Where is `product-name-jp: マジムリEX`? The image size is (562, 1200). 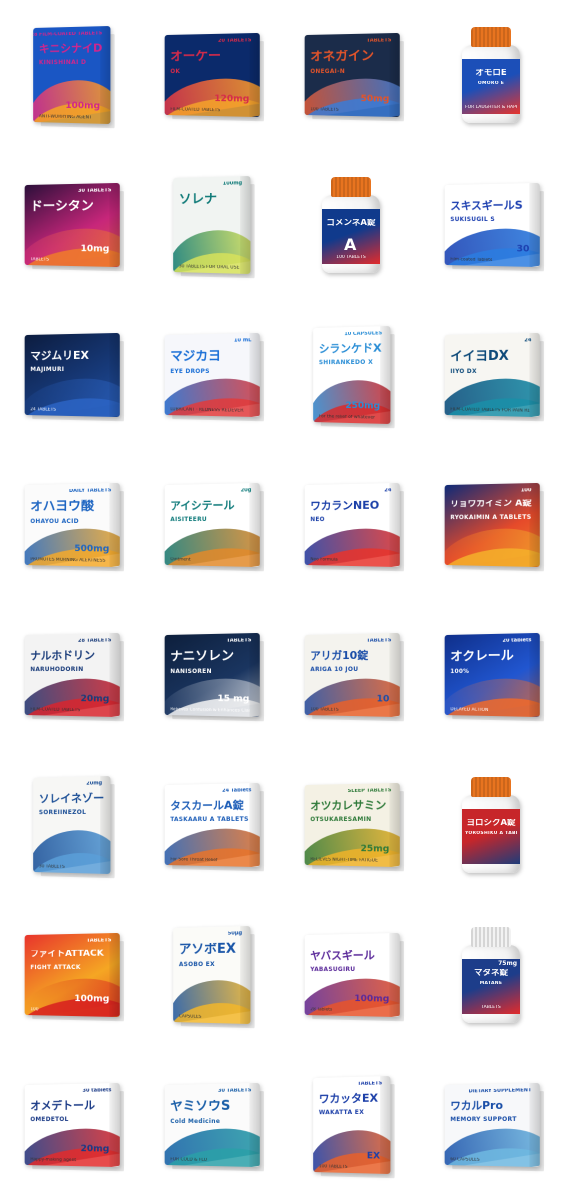
product-name-jp: マジムリEX is located at coordinates (59, 355).